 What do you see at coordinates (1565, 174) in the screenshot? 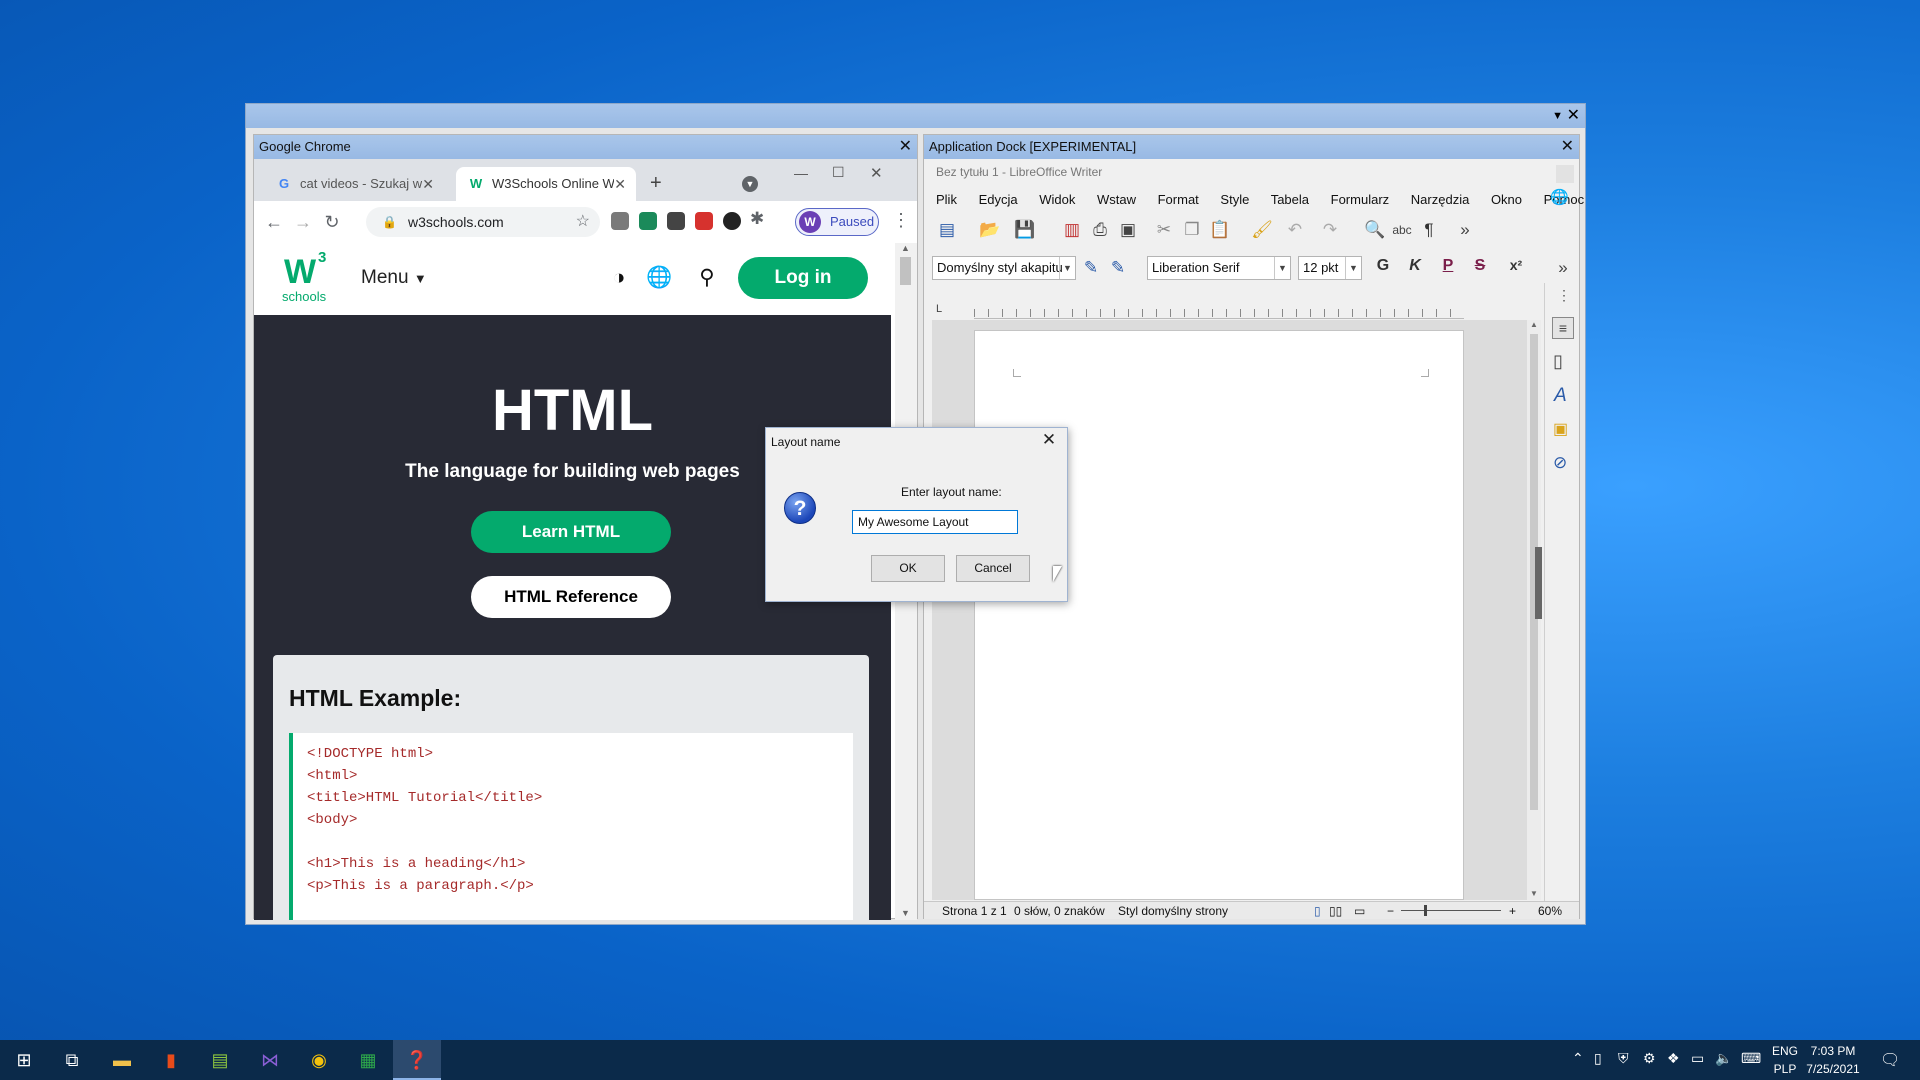
I see `window-button` at bounding box center [1565, 174].